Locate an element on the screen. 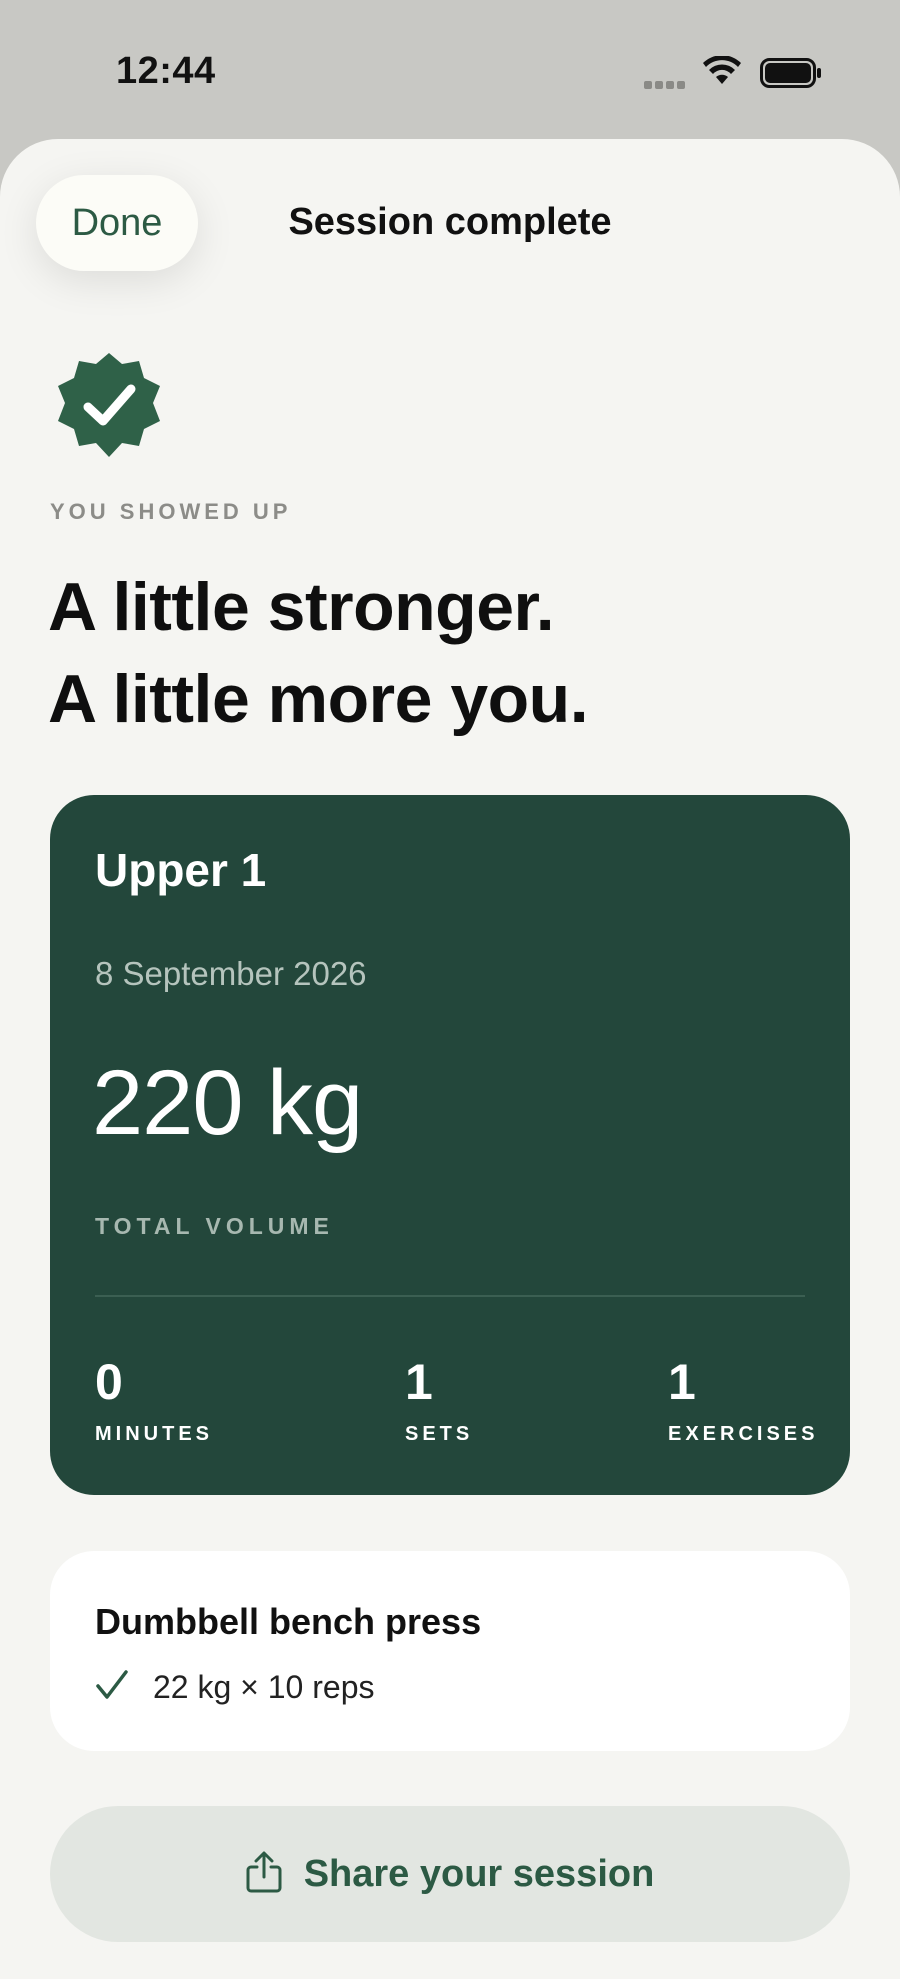 This screenshot has width=900, height=1979. stat-label: MINUTES is located at coordinates (154, 1434).